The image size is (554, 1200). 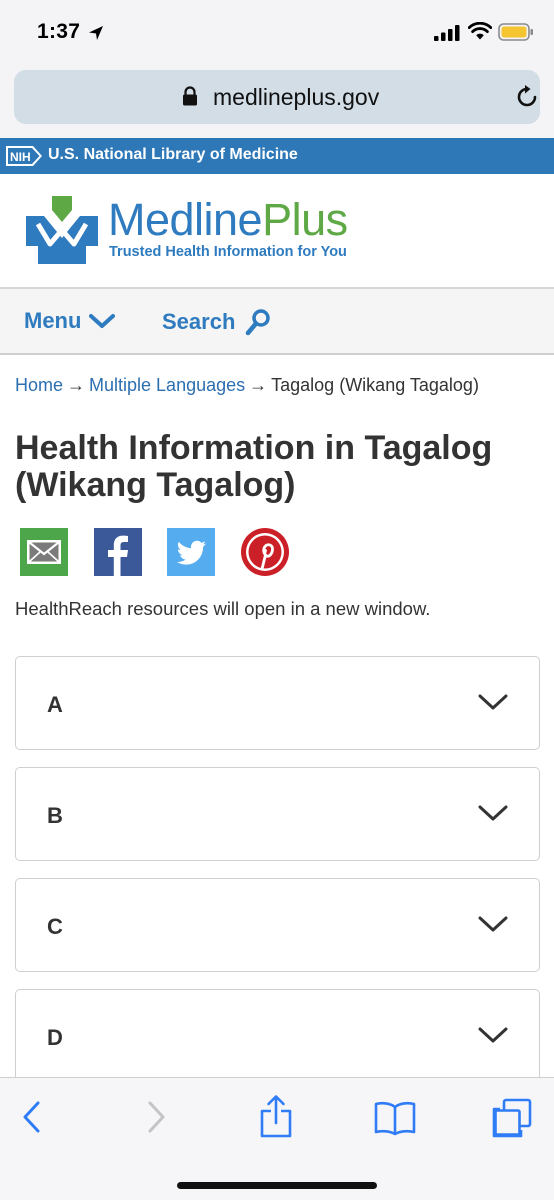 What do you see at coordinates (375, 385) in the screenshot?
I see `breadcrumb-current: Tagalog (Wikang Tagalog)` at bounding box center [375, 385].